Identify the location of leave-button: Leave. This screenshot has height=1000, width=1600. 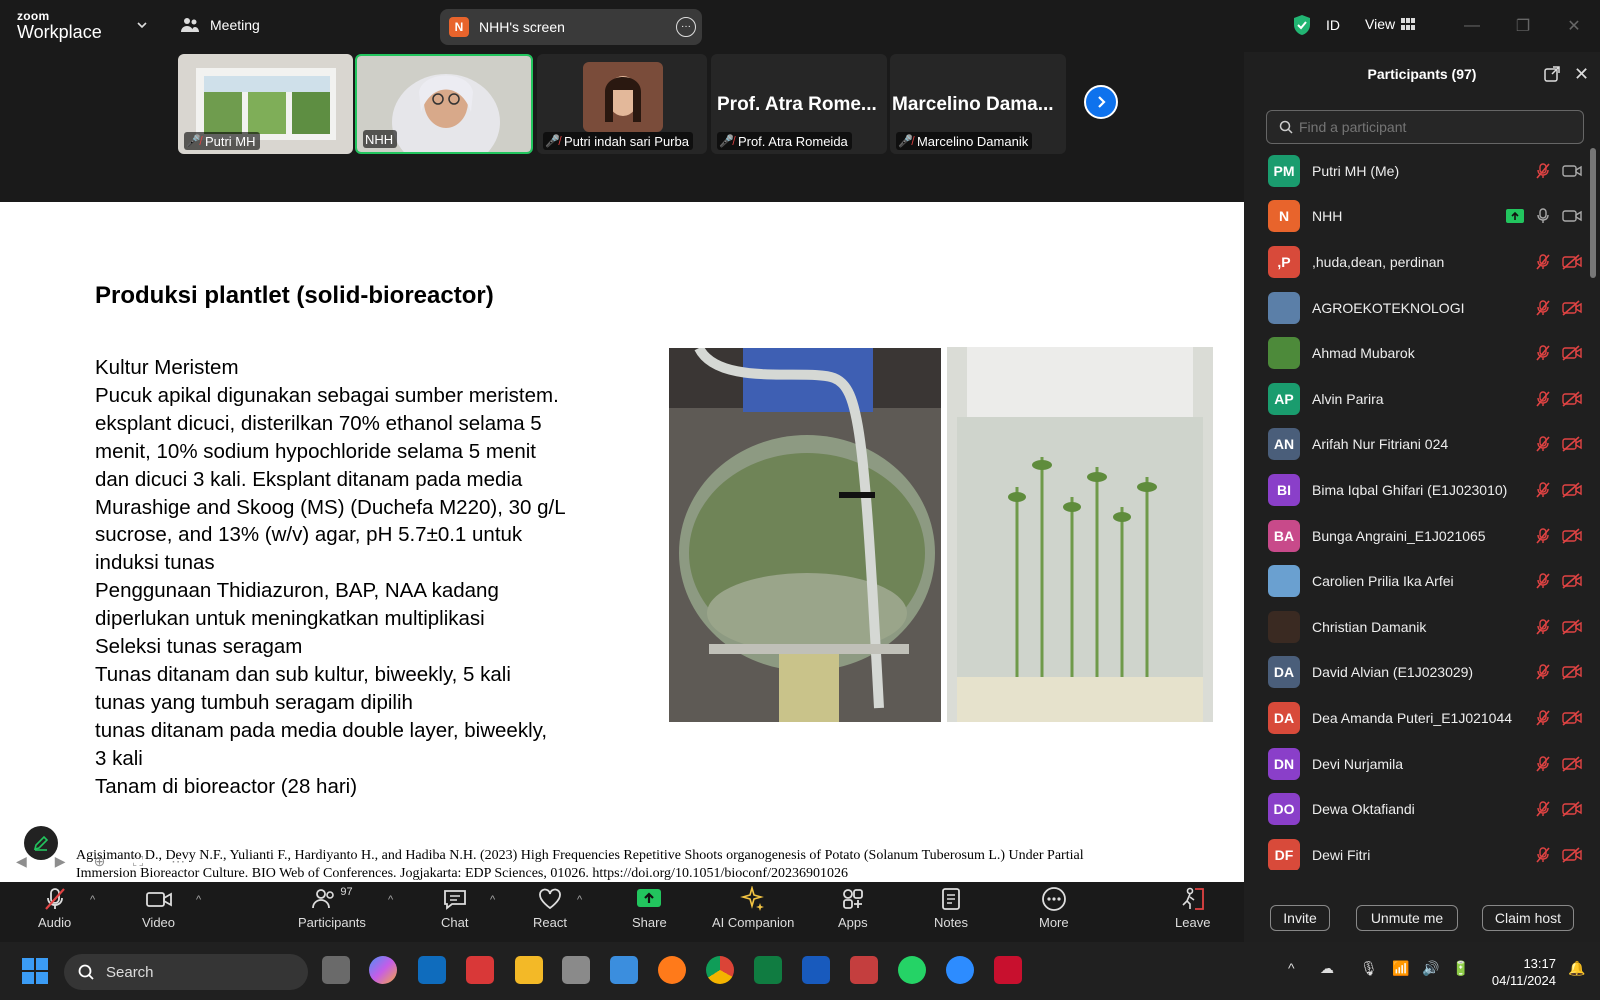
(1192, 908).